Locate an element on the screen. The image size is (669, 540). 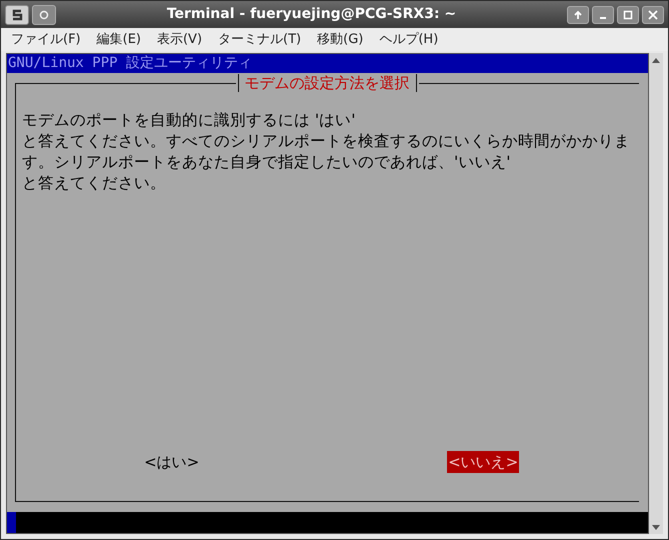
shade-icon is located at coordinates (578, 15).